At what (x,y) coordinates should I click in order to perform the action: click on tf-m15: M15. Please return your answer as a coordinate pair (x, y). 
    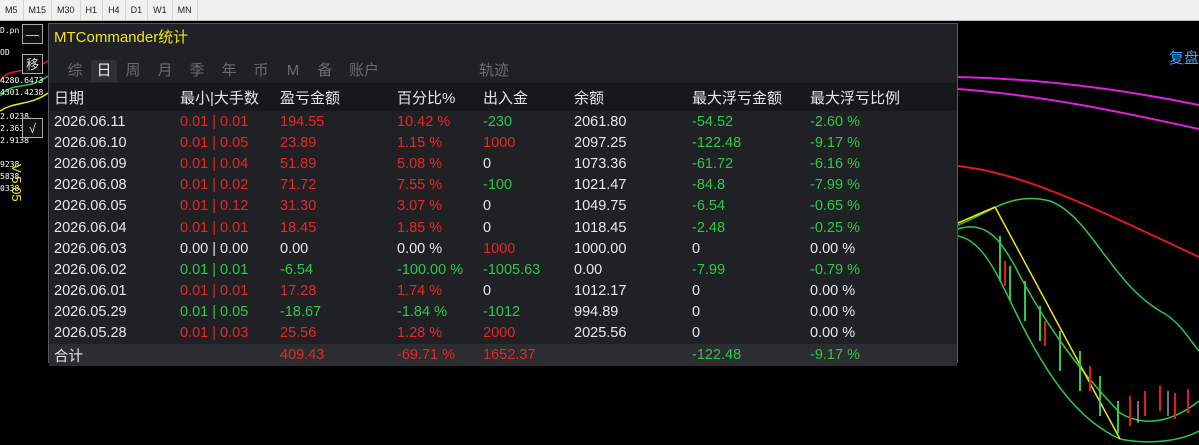
    Looking at the image, I should click on (38, 10).